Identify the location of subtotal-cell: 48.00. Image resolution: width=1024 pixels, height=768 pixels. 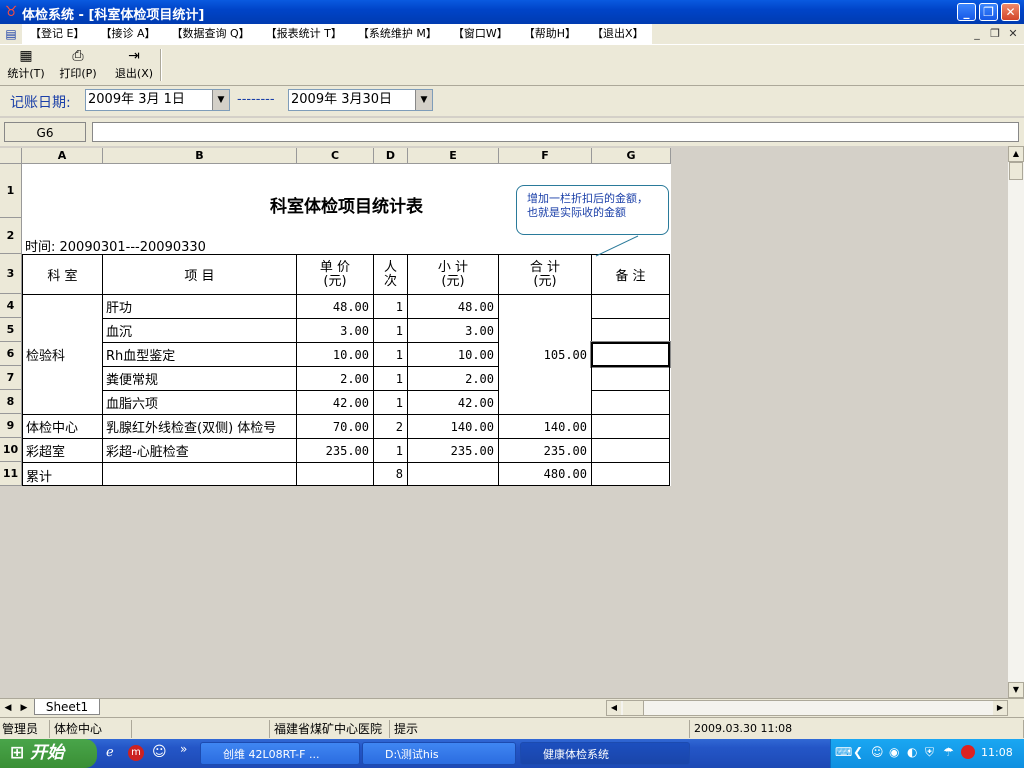
(453, 306).